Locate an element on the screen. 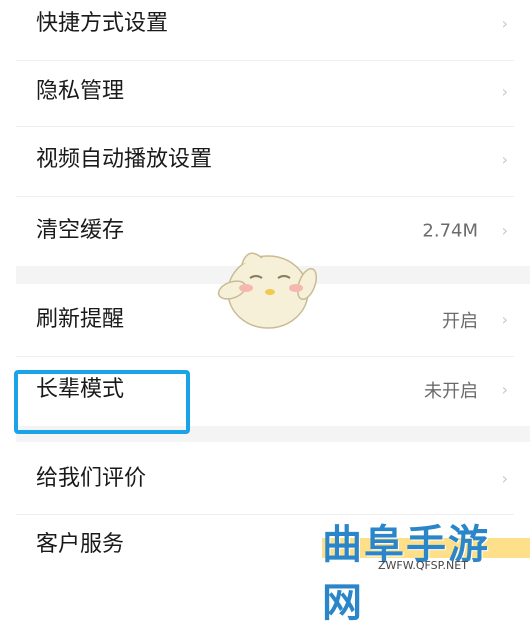 This screenshot has height=628, width=530. settings-item-rate-us: 给我们评价 › is located at coordinates (265, 479).